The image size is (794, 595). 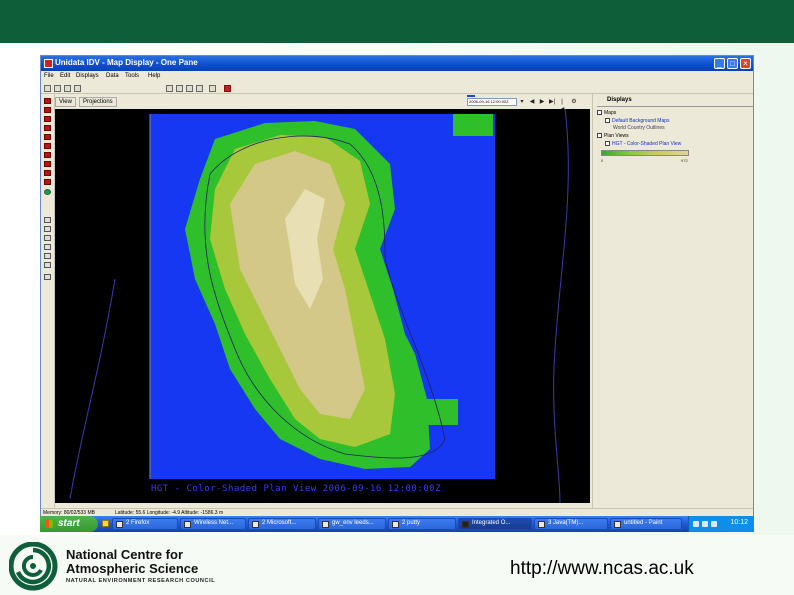 I want to click on map-icon, so click(x=189, y=88).